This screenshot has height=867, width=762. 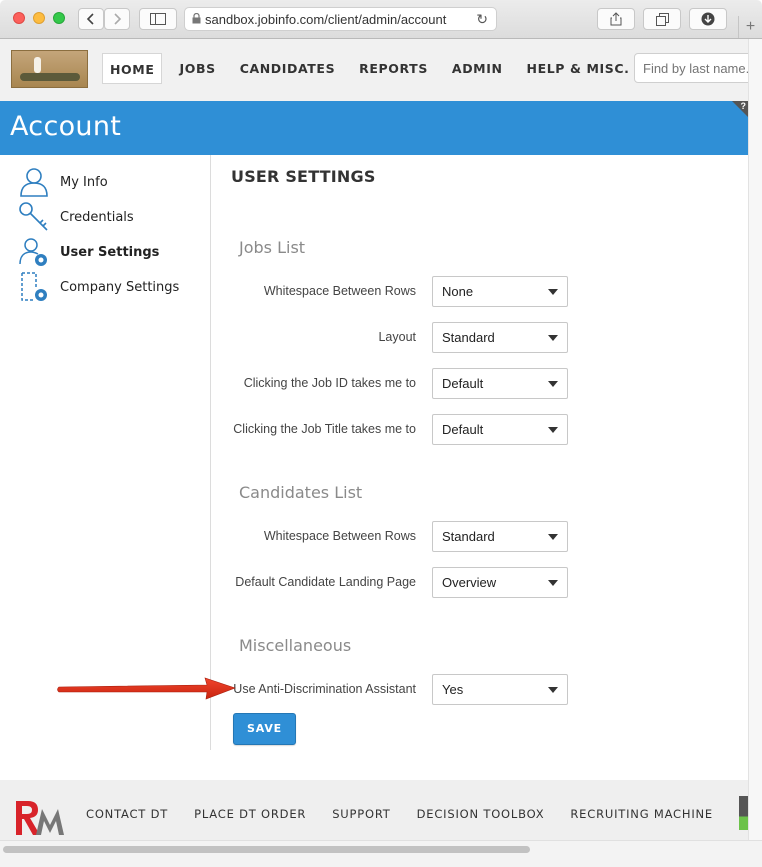 What do you see at coordinates (578, 68) in the screenshot?
I see `nav-help: HELP & MISC.` at bounding box center [578, 68].